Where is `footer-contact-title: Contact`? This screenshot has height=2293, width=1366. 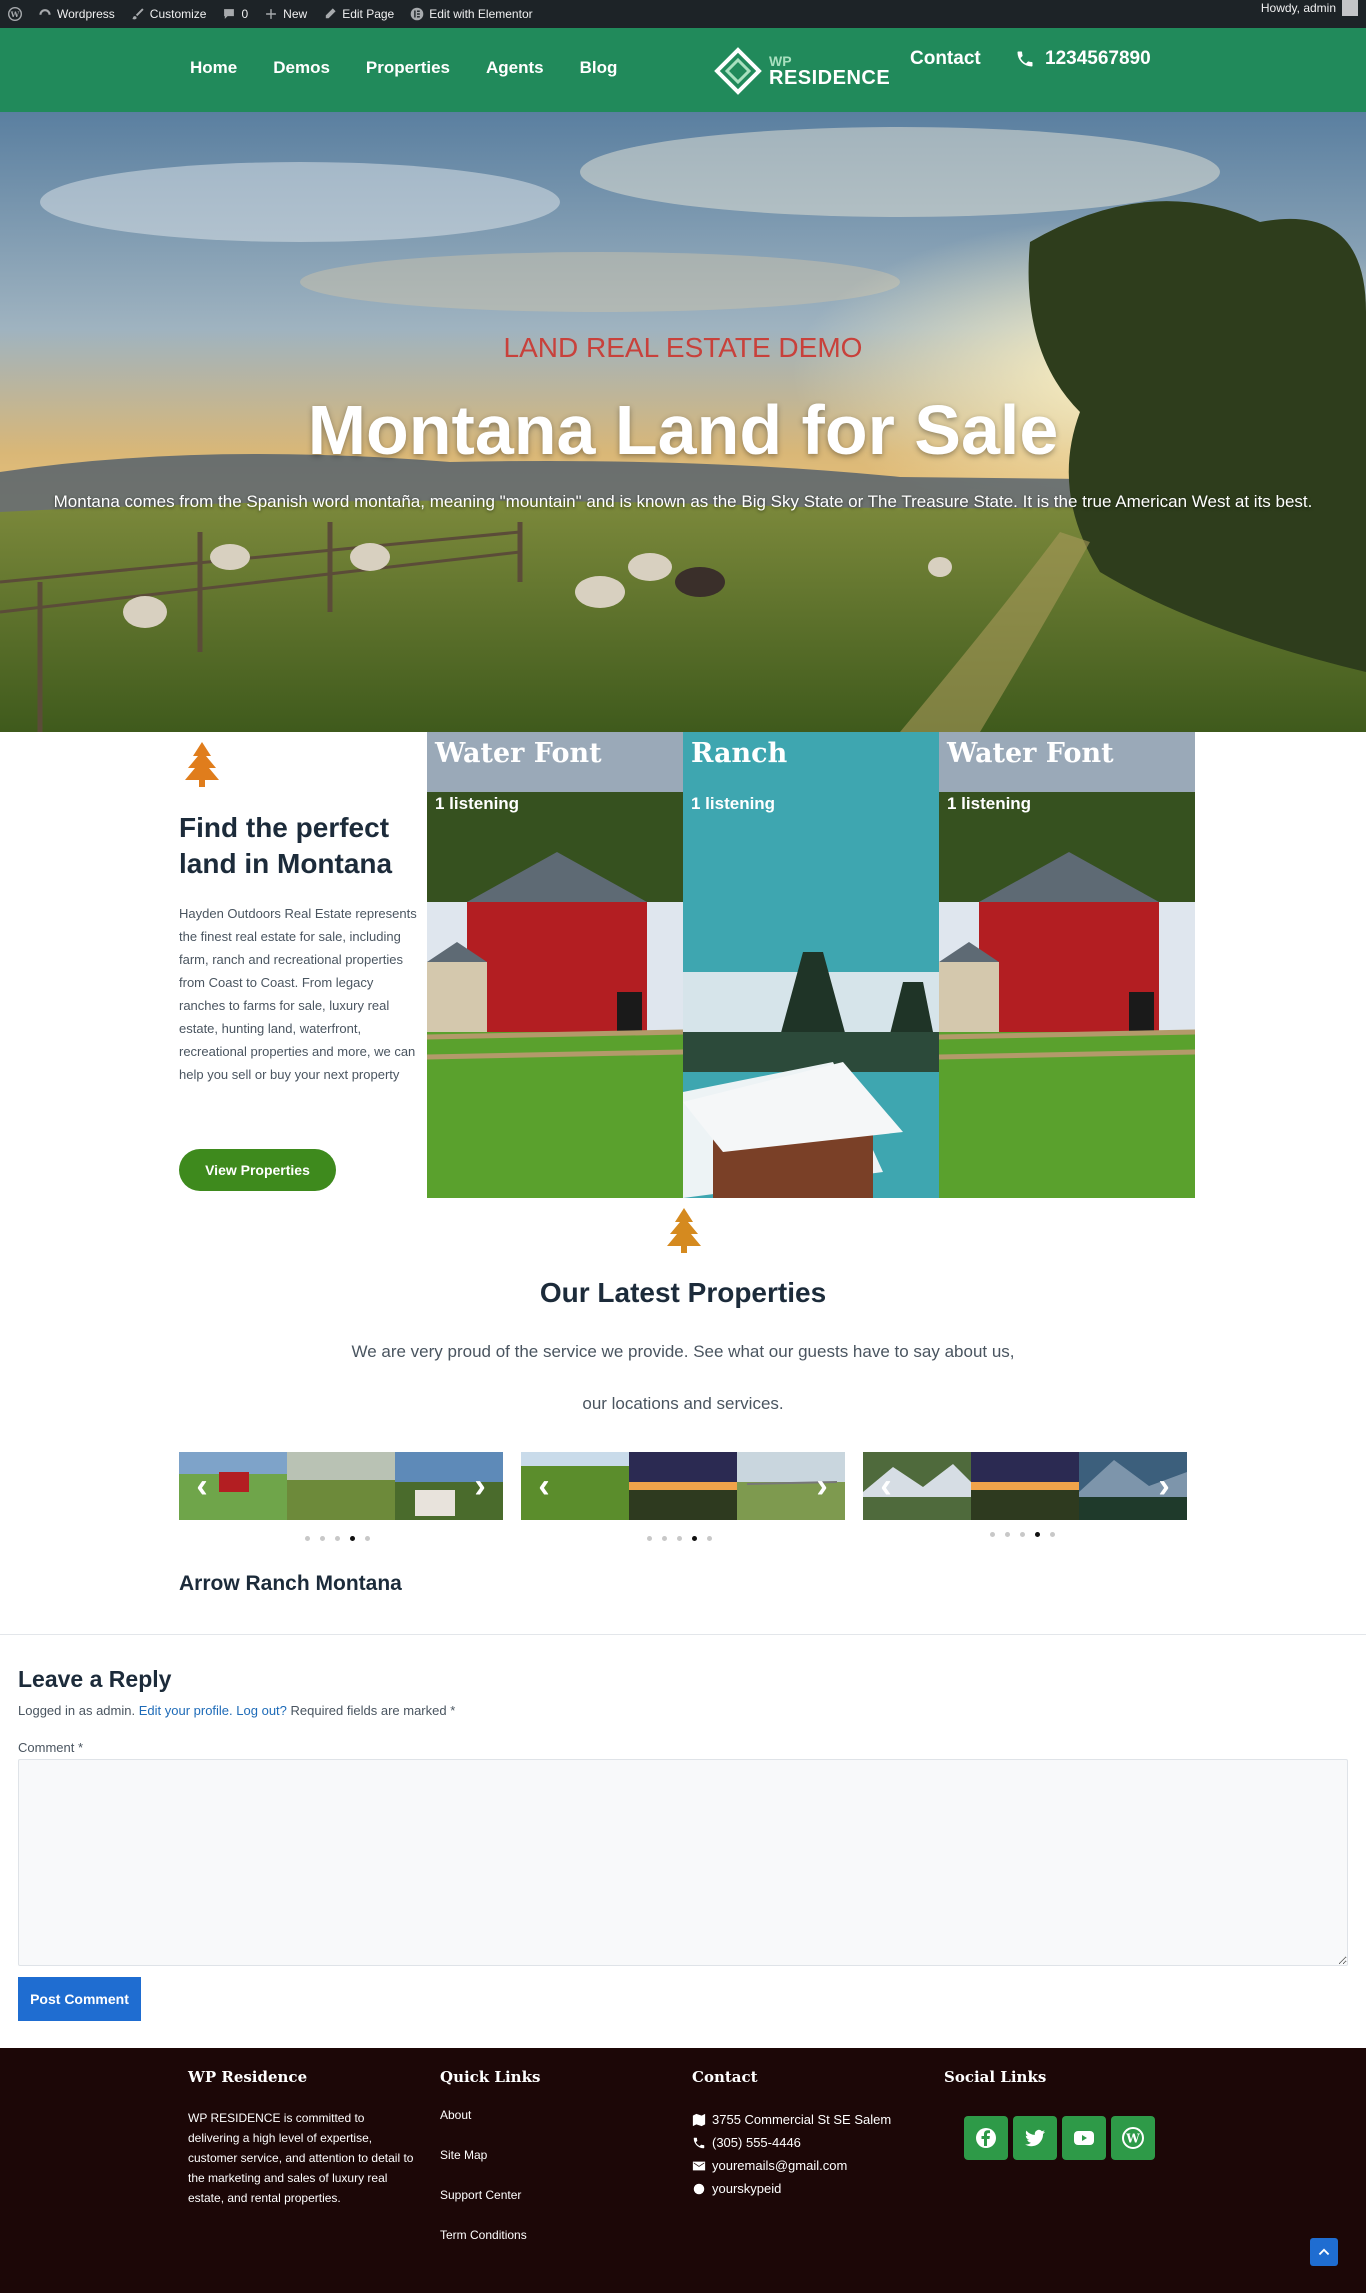
footer-contact-title: Contact is located at coordinates (725, 2077).